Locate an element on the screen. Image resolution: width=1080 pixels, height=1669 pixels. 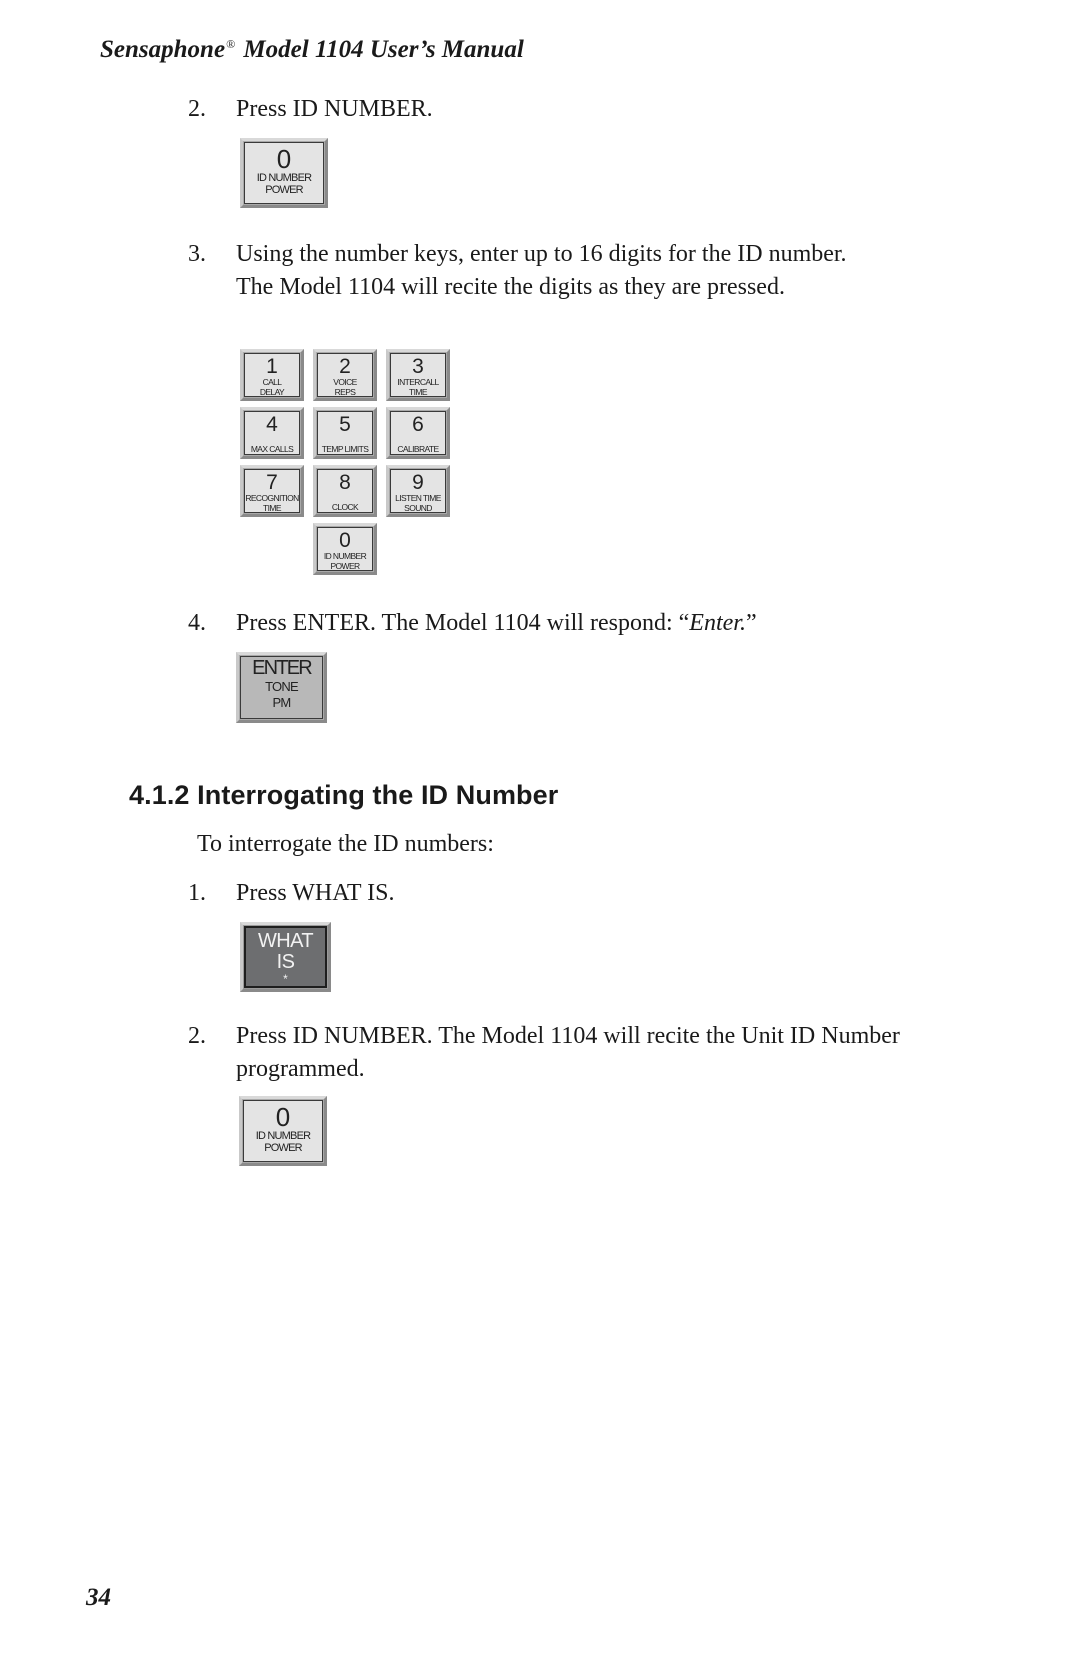
key-label-line1: LISTEN TIME is located at coordinates (418, 498).